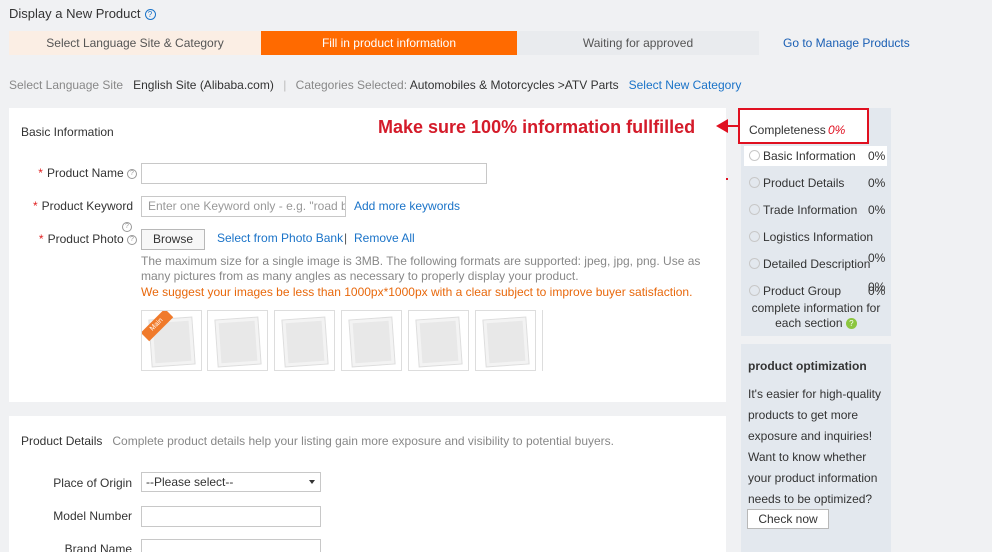 The height and width of the screenshot is (552, 992). I want to click on language-site-label: Select Language Site, so click(66, 85).